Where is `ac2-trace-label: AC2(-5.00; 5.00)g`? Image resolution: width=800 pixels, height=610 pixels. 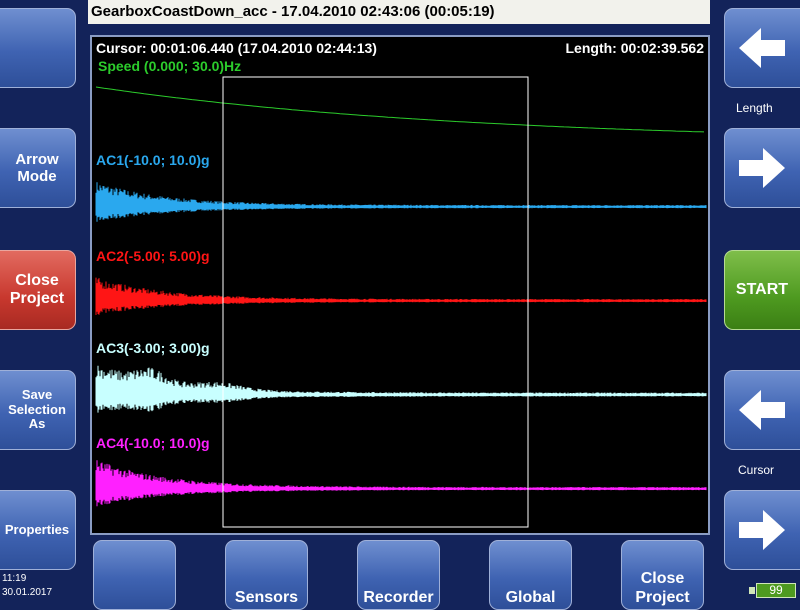
ac2-trace-label: AC2(-5.00; 5.00)g is located at coordinates (153, 256).